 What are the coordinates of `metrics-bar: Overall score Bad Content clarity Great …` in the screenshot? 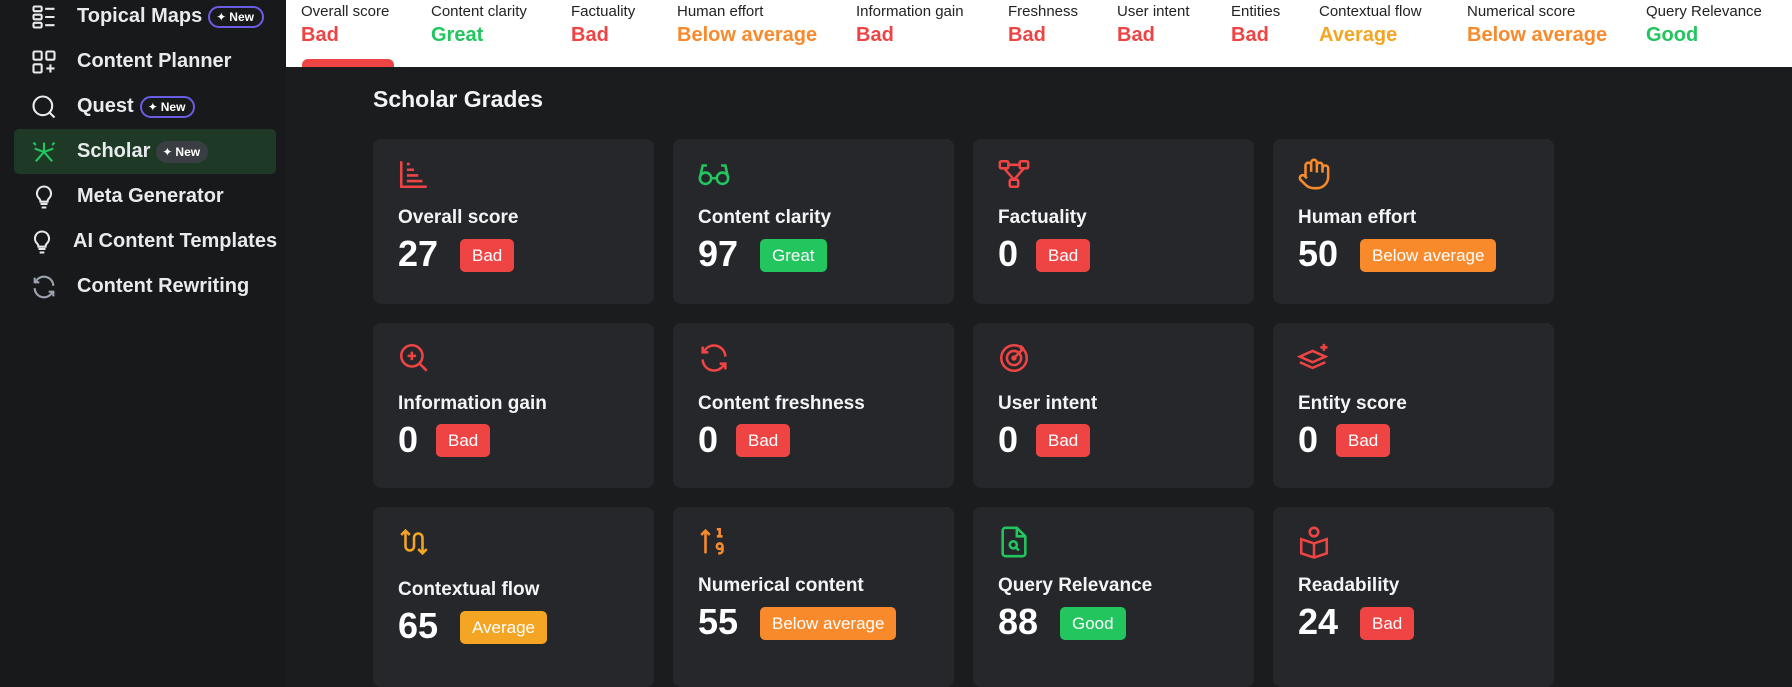 It's located at (1039, 33).